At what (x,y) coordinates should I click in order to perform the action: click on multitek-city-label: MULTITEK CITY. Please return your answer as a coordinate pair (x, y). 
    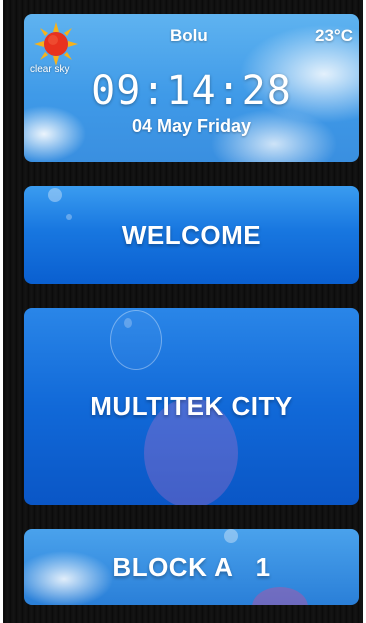
    Looking at the image, I should click on (191, 406).